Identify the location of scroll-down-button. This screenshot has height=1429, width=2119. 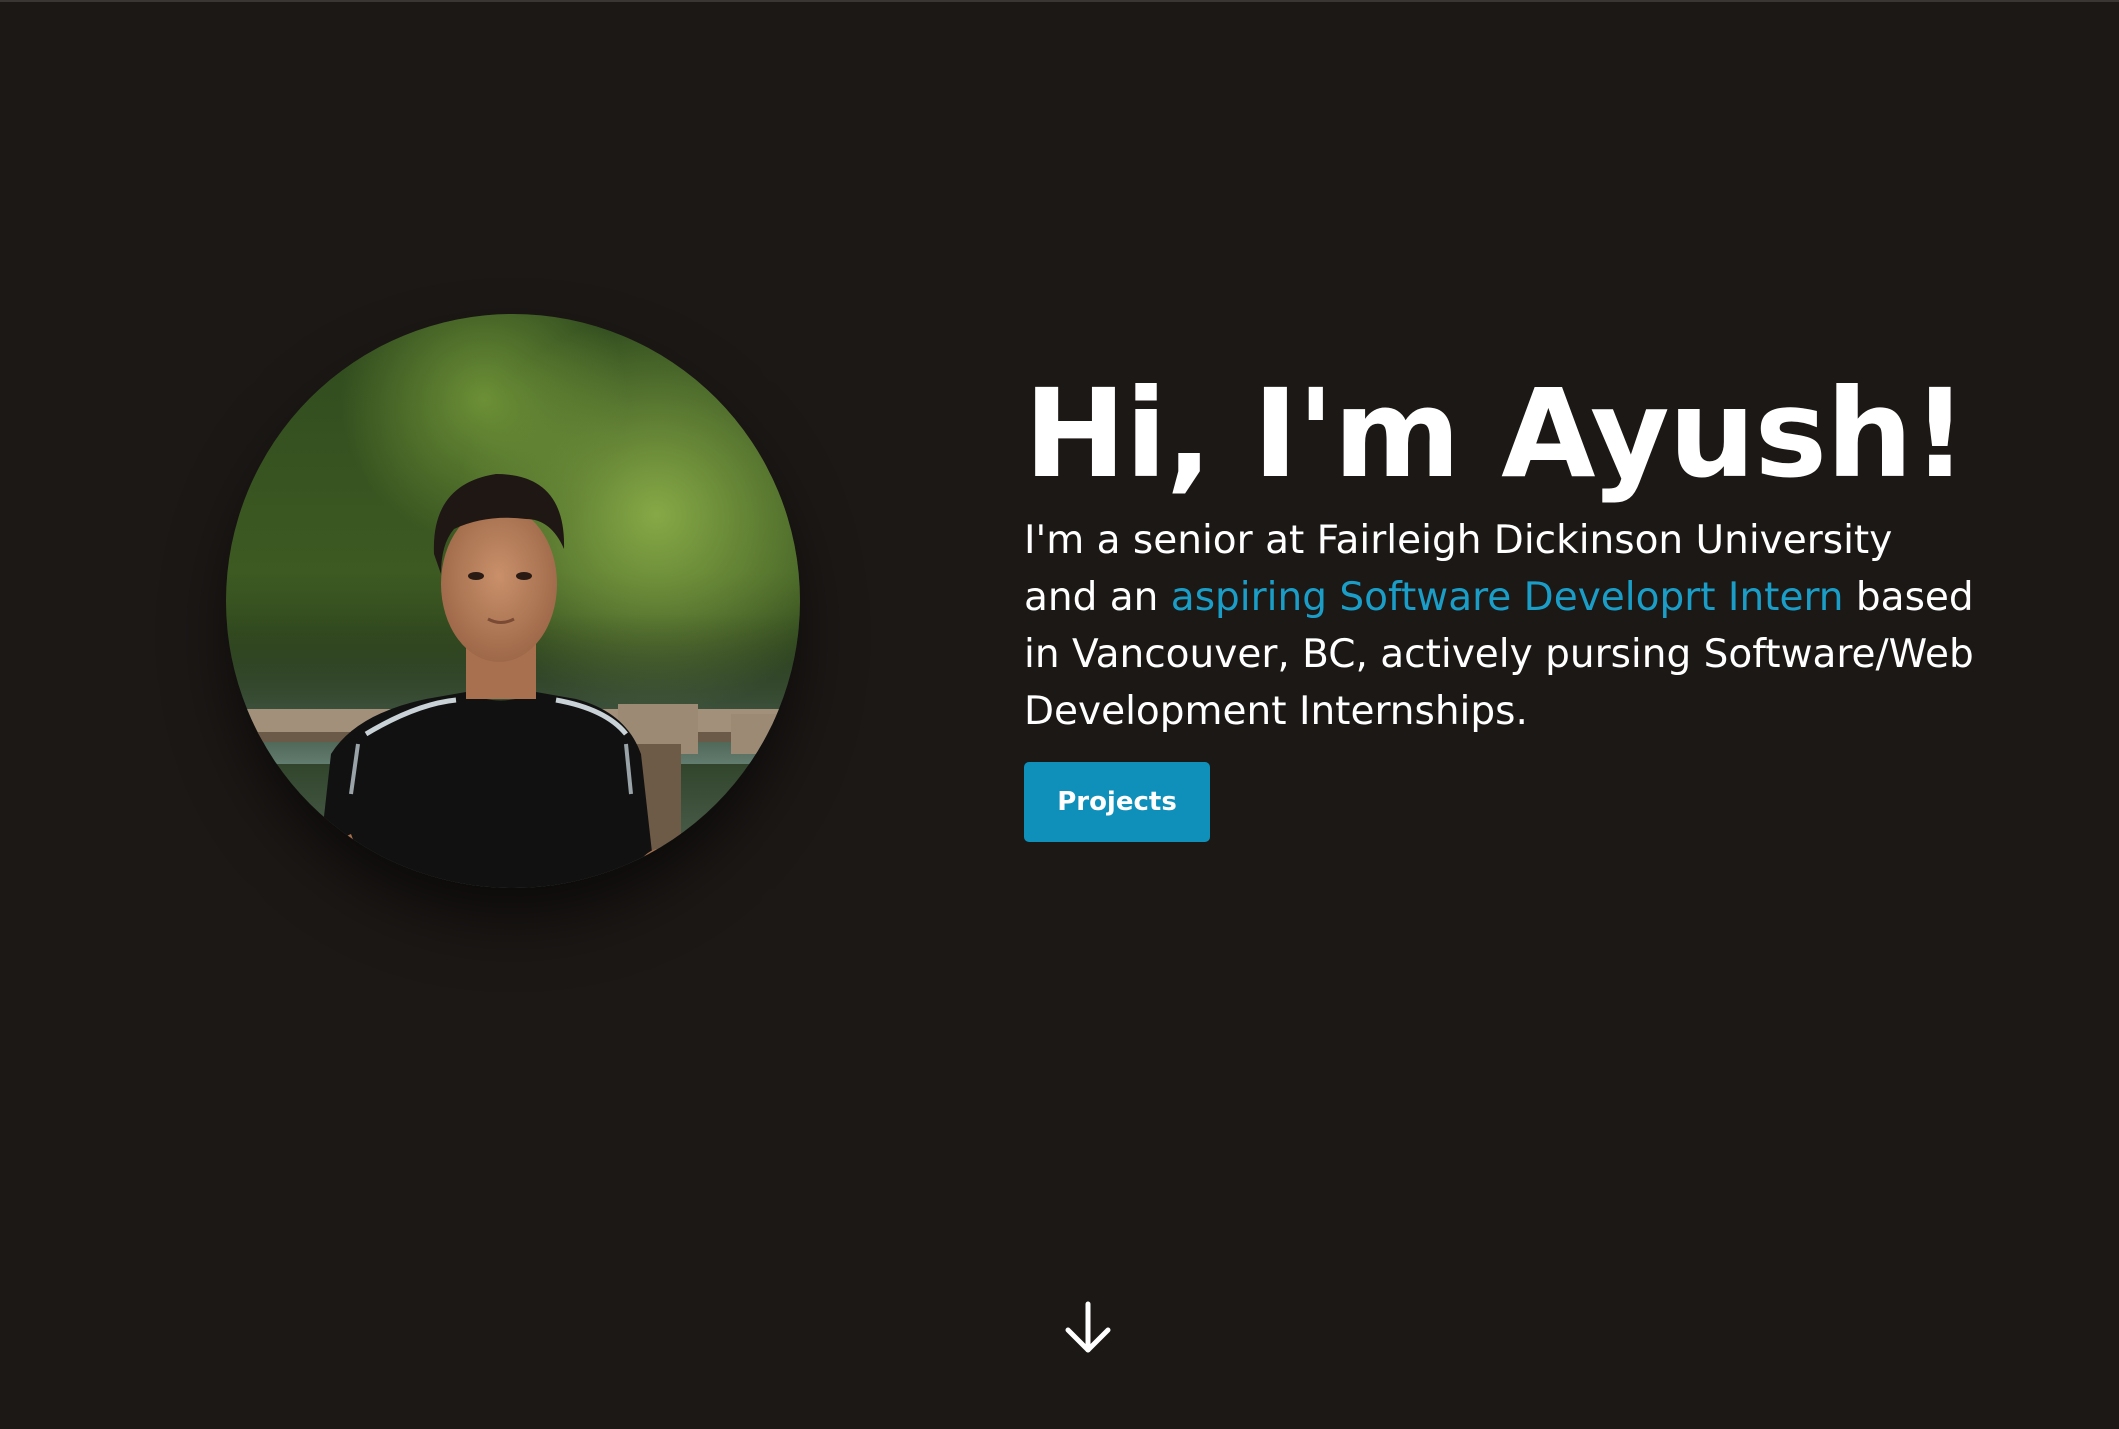
(1088, 1328).